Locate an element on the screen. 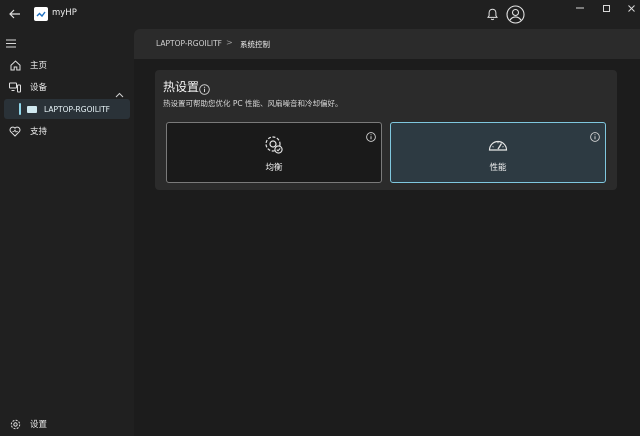 This screenshot has width=640, height=436. balanced-mode-card: 均衡 is located at coordinates (274, 152).